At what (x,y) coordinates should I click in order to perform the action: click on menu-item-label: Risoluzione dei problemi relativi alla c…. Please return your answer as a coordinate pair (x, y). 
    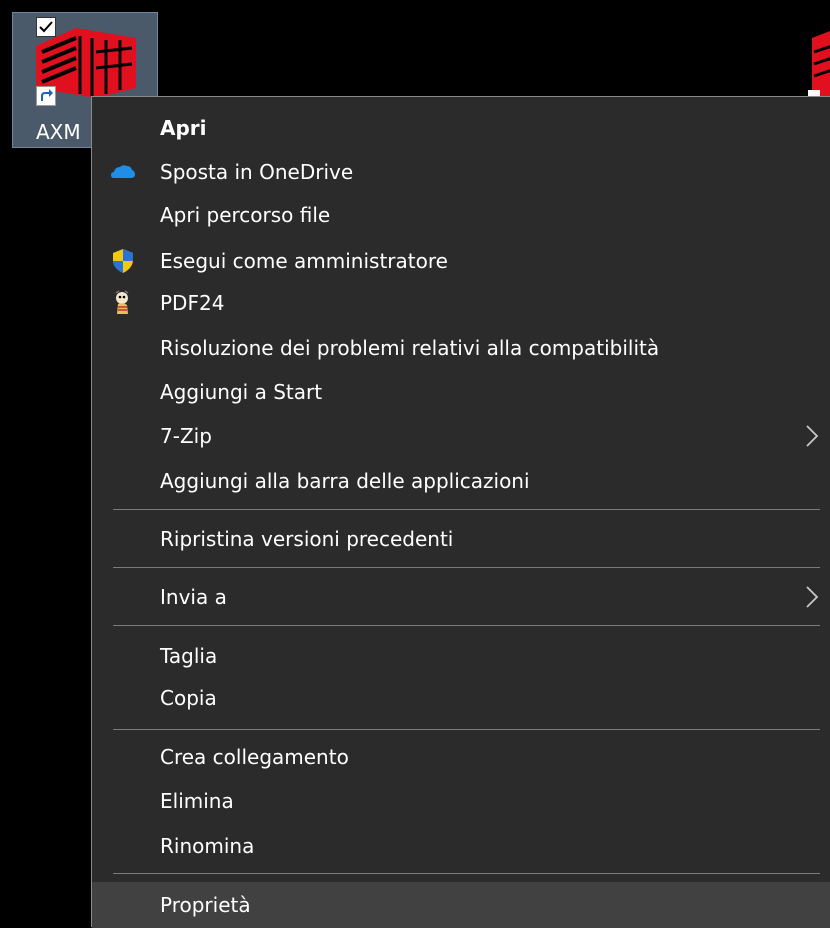
    Looking at the image, I should click on (410, 348).